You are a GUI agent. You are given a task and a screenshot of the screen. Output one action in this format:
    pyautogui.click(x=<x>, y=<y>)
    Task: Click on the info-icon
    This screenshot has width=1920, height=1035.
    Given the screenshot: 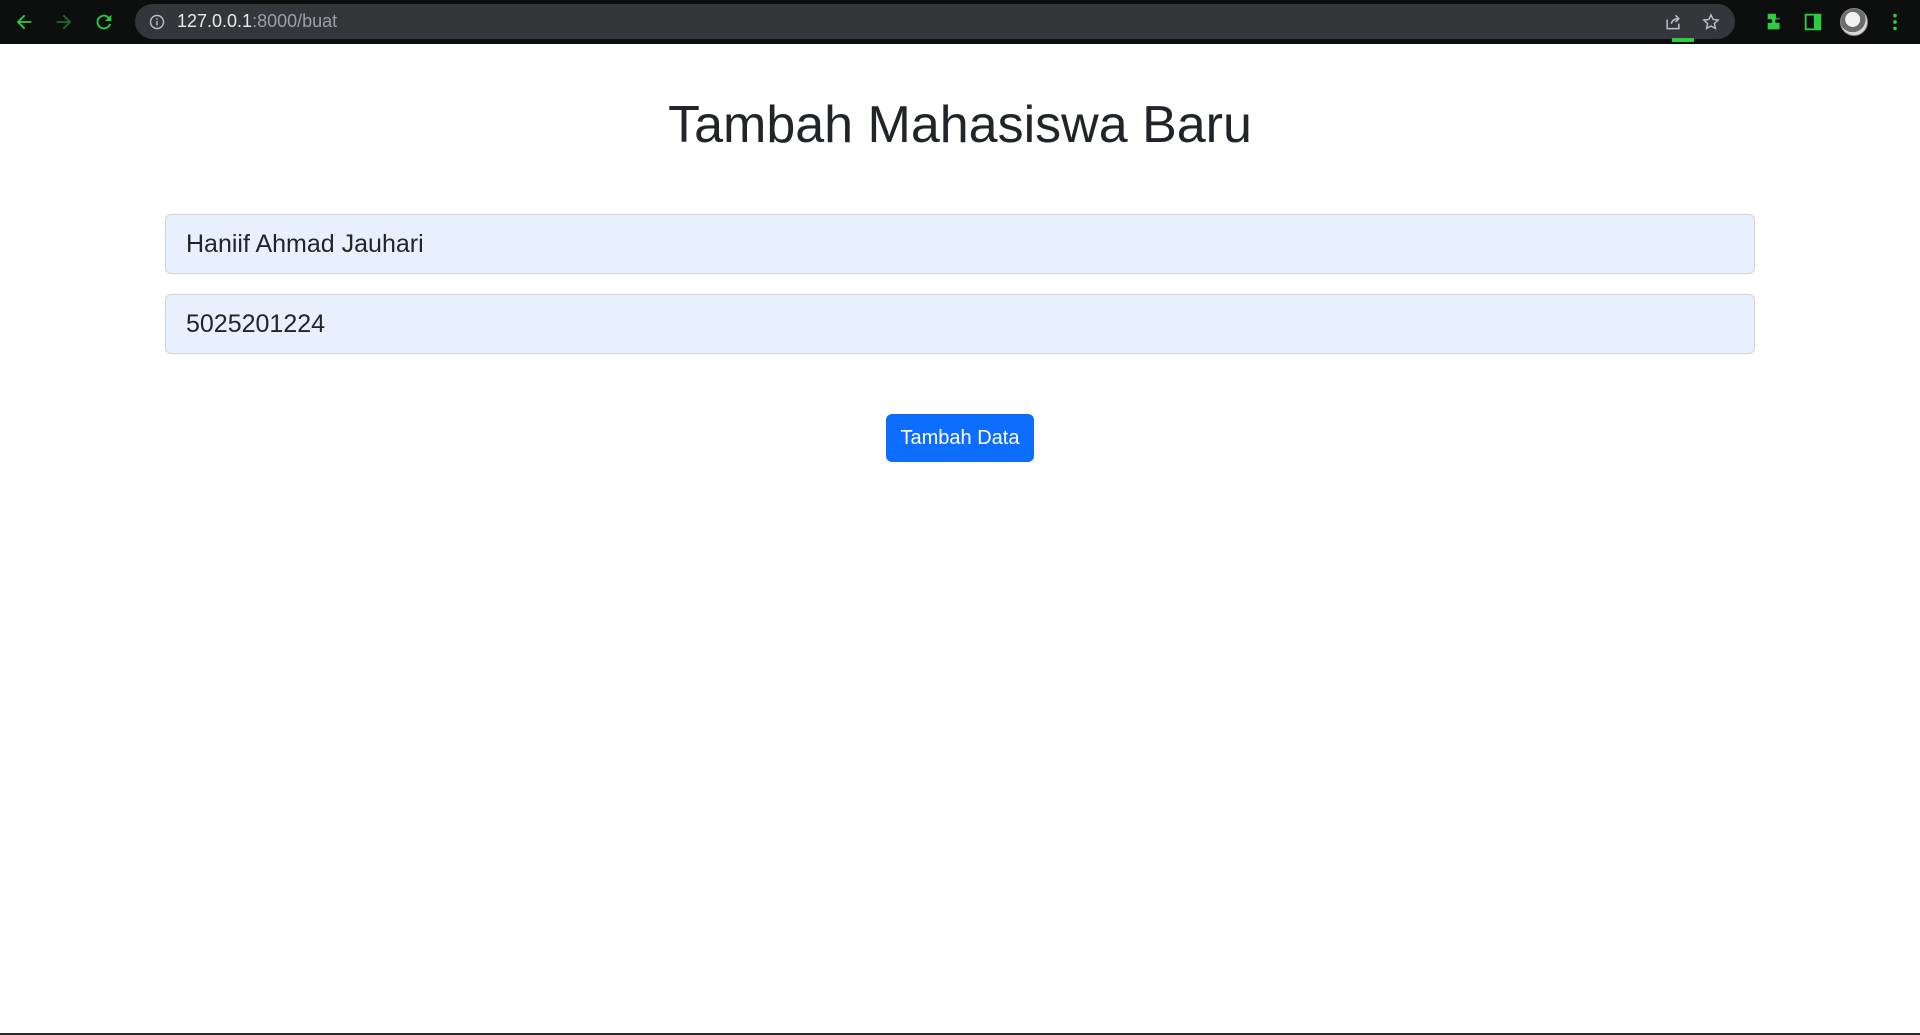 What is the action you would take?
    pyautogui.click(x=157, y=22)
    